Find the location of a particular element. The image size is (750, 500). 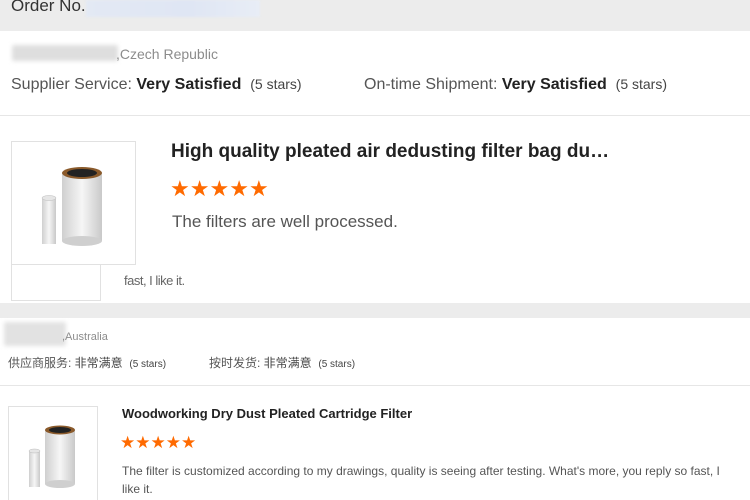

shipment-value: 非常满意 is located at coordinates (287, 363).